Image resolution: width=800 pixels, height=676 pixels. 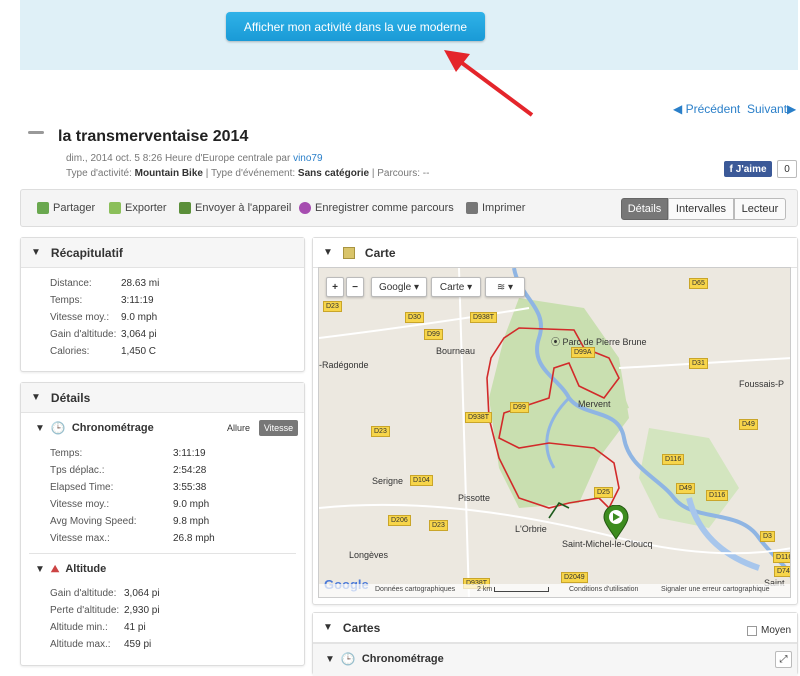 What do you see at coordinates (153, 137) in the screenshot?
I see `activity-title: la transmerventaise 2014` at bounding box center [153, 137].